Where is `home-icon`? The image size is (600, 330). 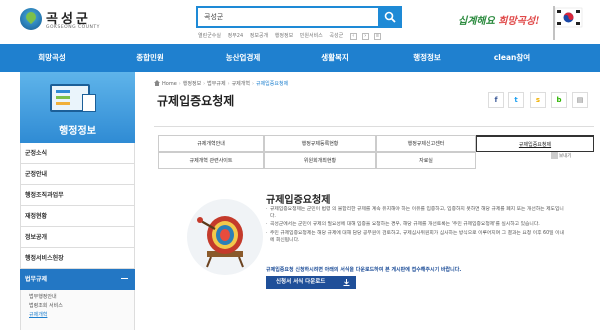 home-icon is located at coordinates (157, 83).